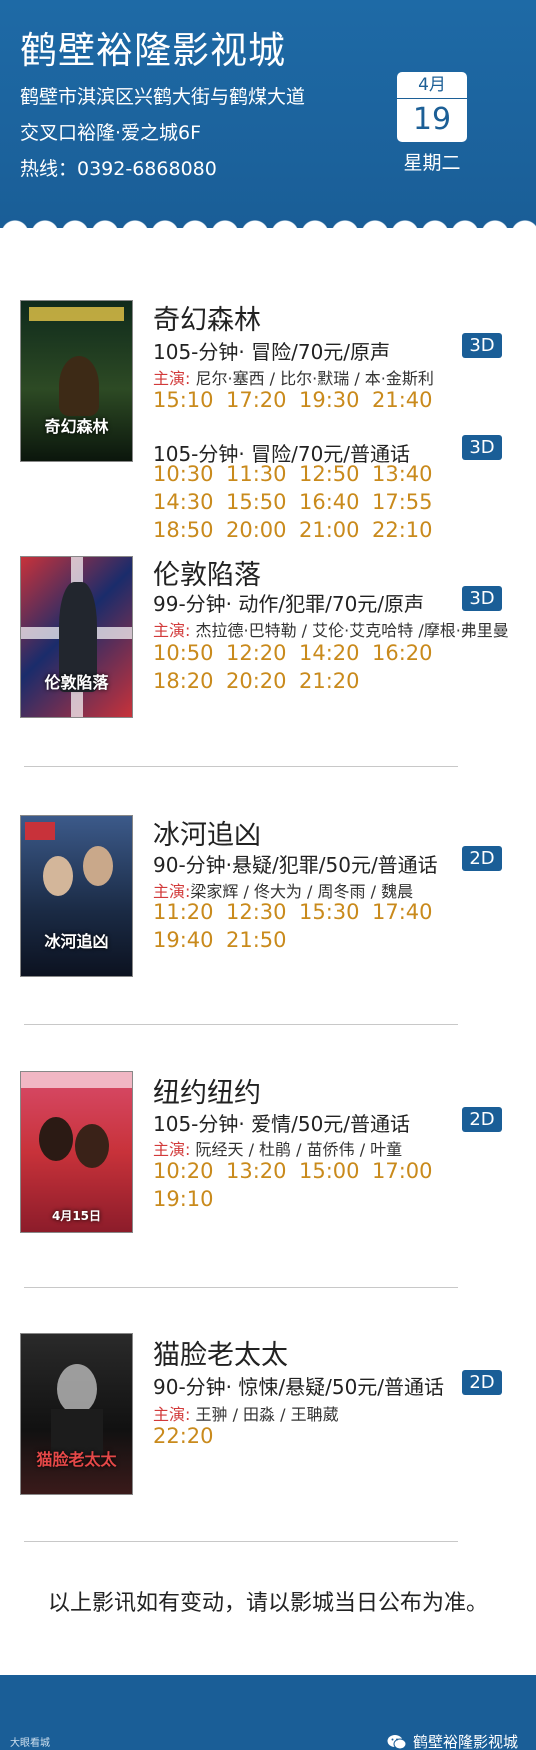 Image resolution: width=536 pixels, height=1750 pixels. Describe the element at coordinates (402, 400) in the screenshot. I see `showtime: 21:40` at that location.